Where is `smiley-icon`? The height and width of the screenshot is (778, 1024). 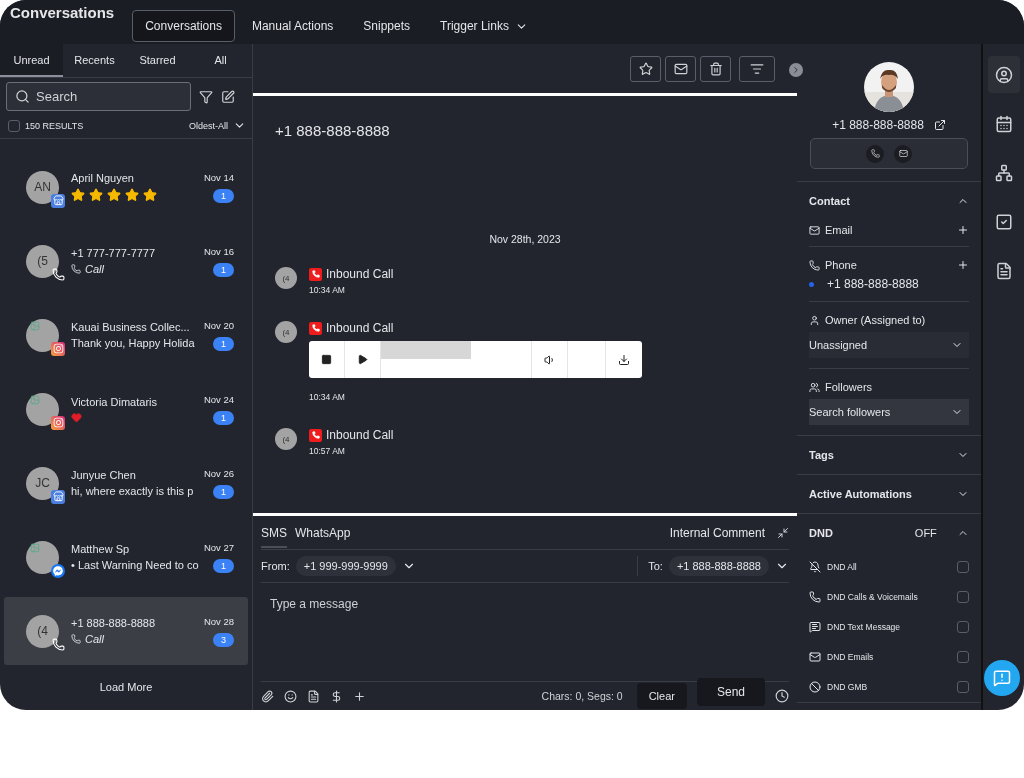 smiley-icon is located at coordinates (290, 696).